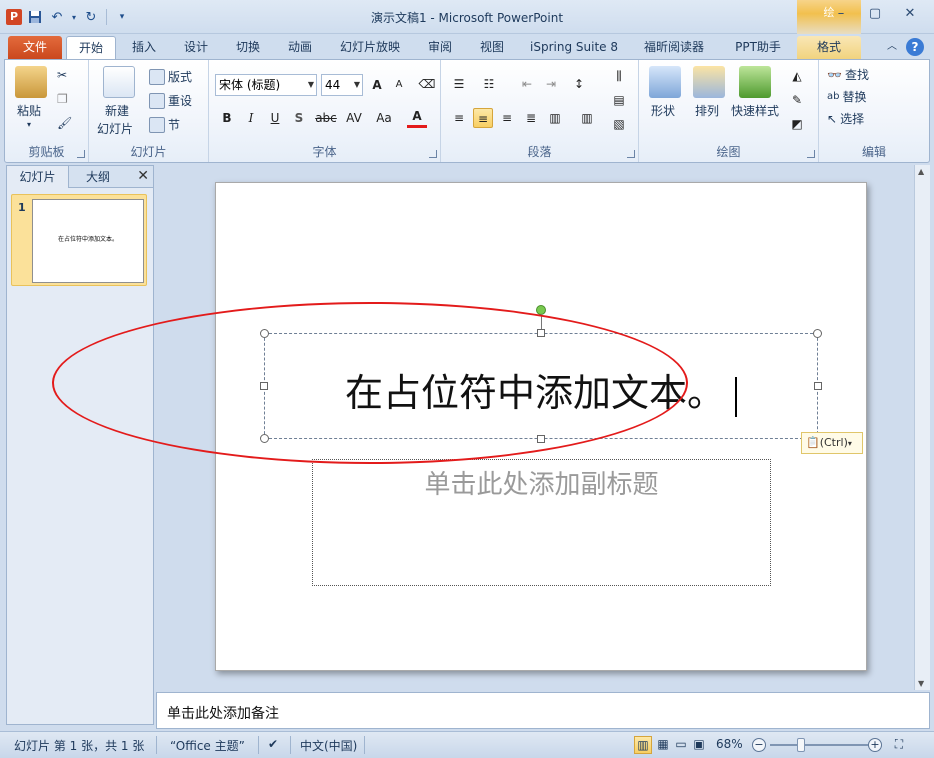 The height and width of the screenshot is (758, 934). I want to click on slide-thumbnail-item: 1 在占位符中添加文本。, so click(79, 240).